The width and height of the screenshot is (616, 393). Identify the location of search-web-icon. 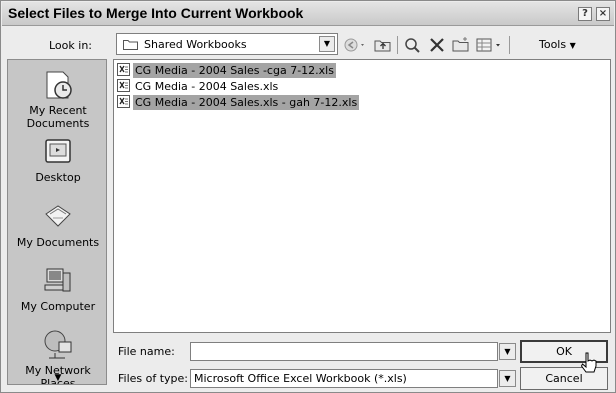
(413, 45).